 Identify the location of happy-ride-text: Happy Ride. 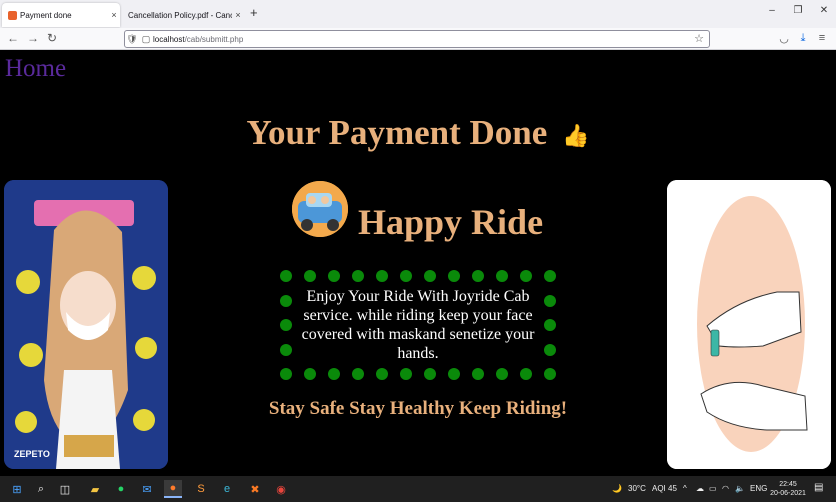
(451, 222).